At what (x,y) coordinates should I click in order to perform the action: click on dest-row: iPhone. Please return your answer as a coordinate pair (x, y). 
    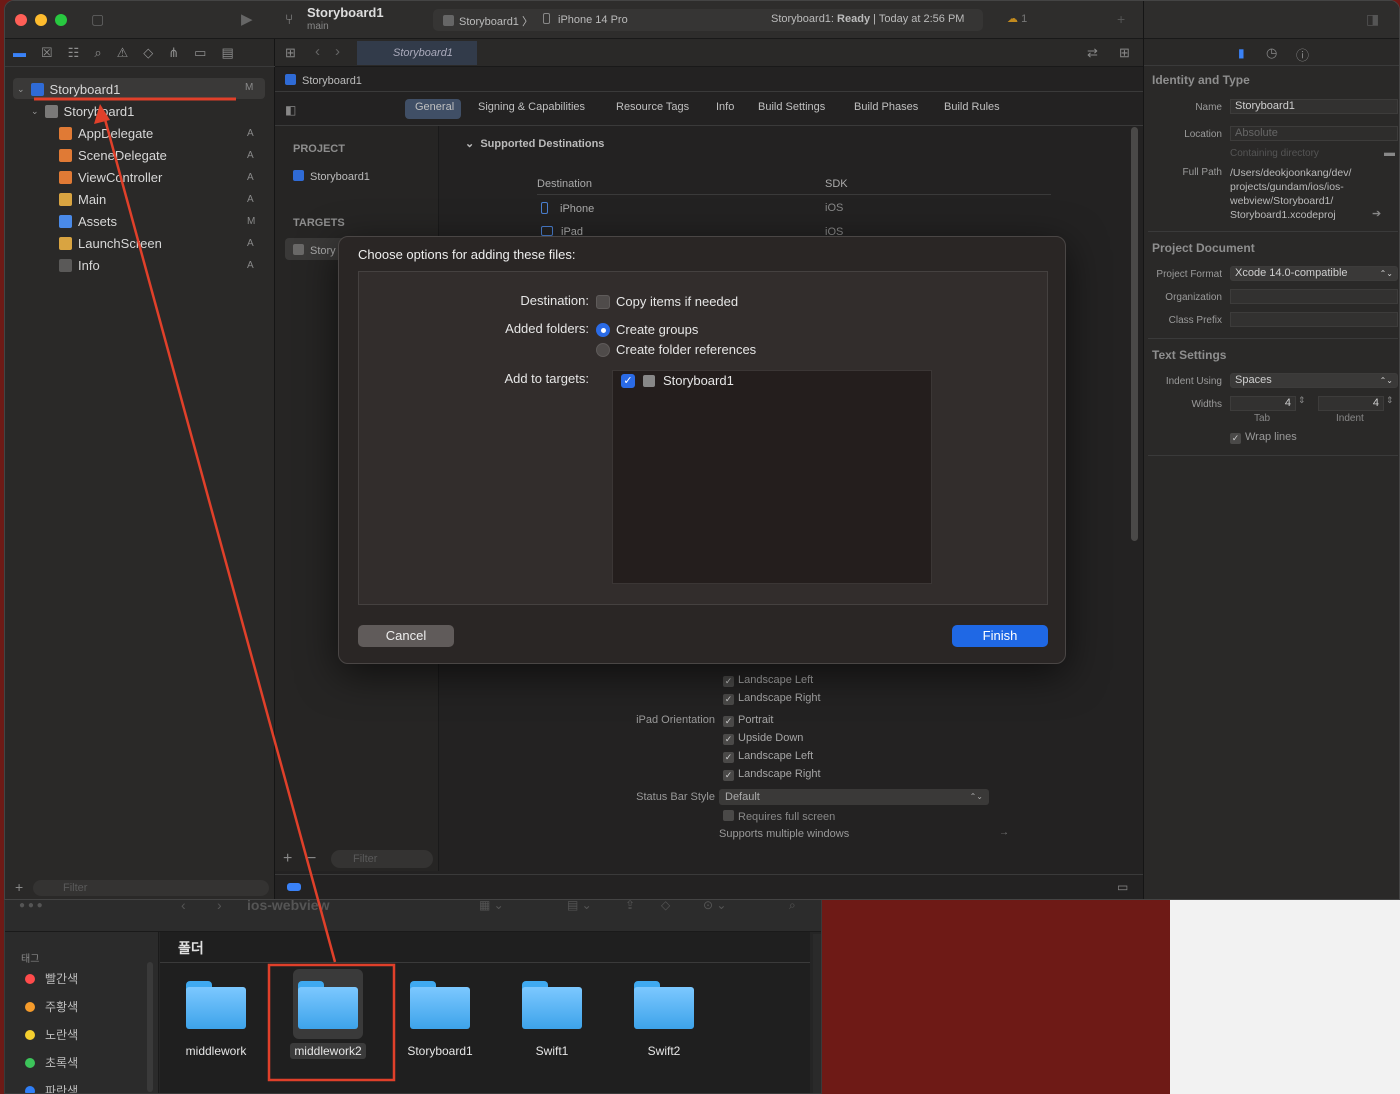
    Looking at the image, I should click on (567, 208).